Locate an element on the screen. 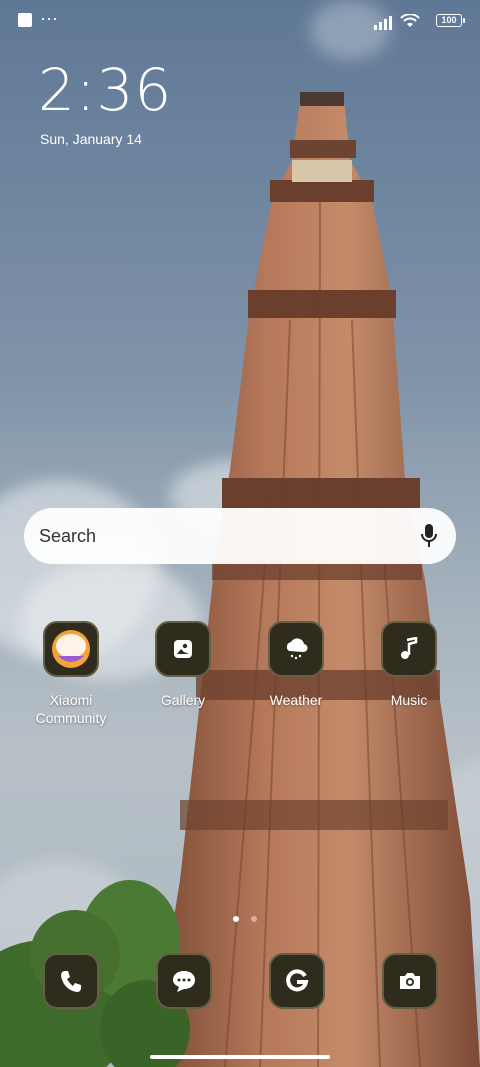 The height and width of the screenshot is (1067, 480). app-xiaomi-community: Xiaomi Community is located at coordinates (71, 674).